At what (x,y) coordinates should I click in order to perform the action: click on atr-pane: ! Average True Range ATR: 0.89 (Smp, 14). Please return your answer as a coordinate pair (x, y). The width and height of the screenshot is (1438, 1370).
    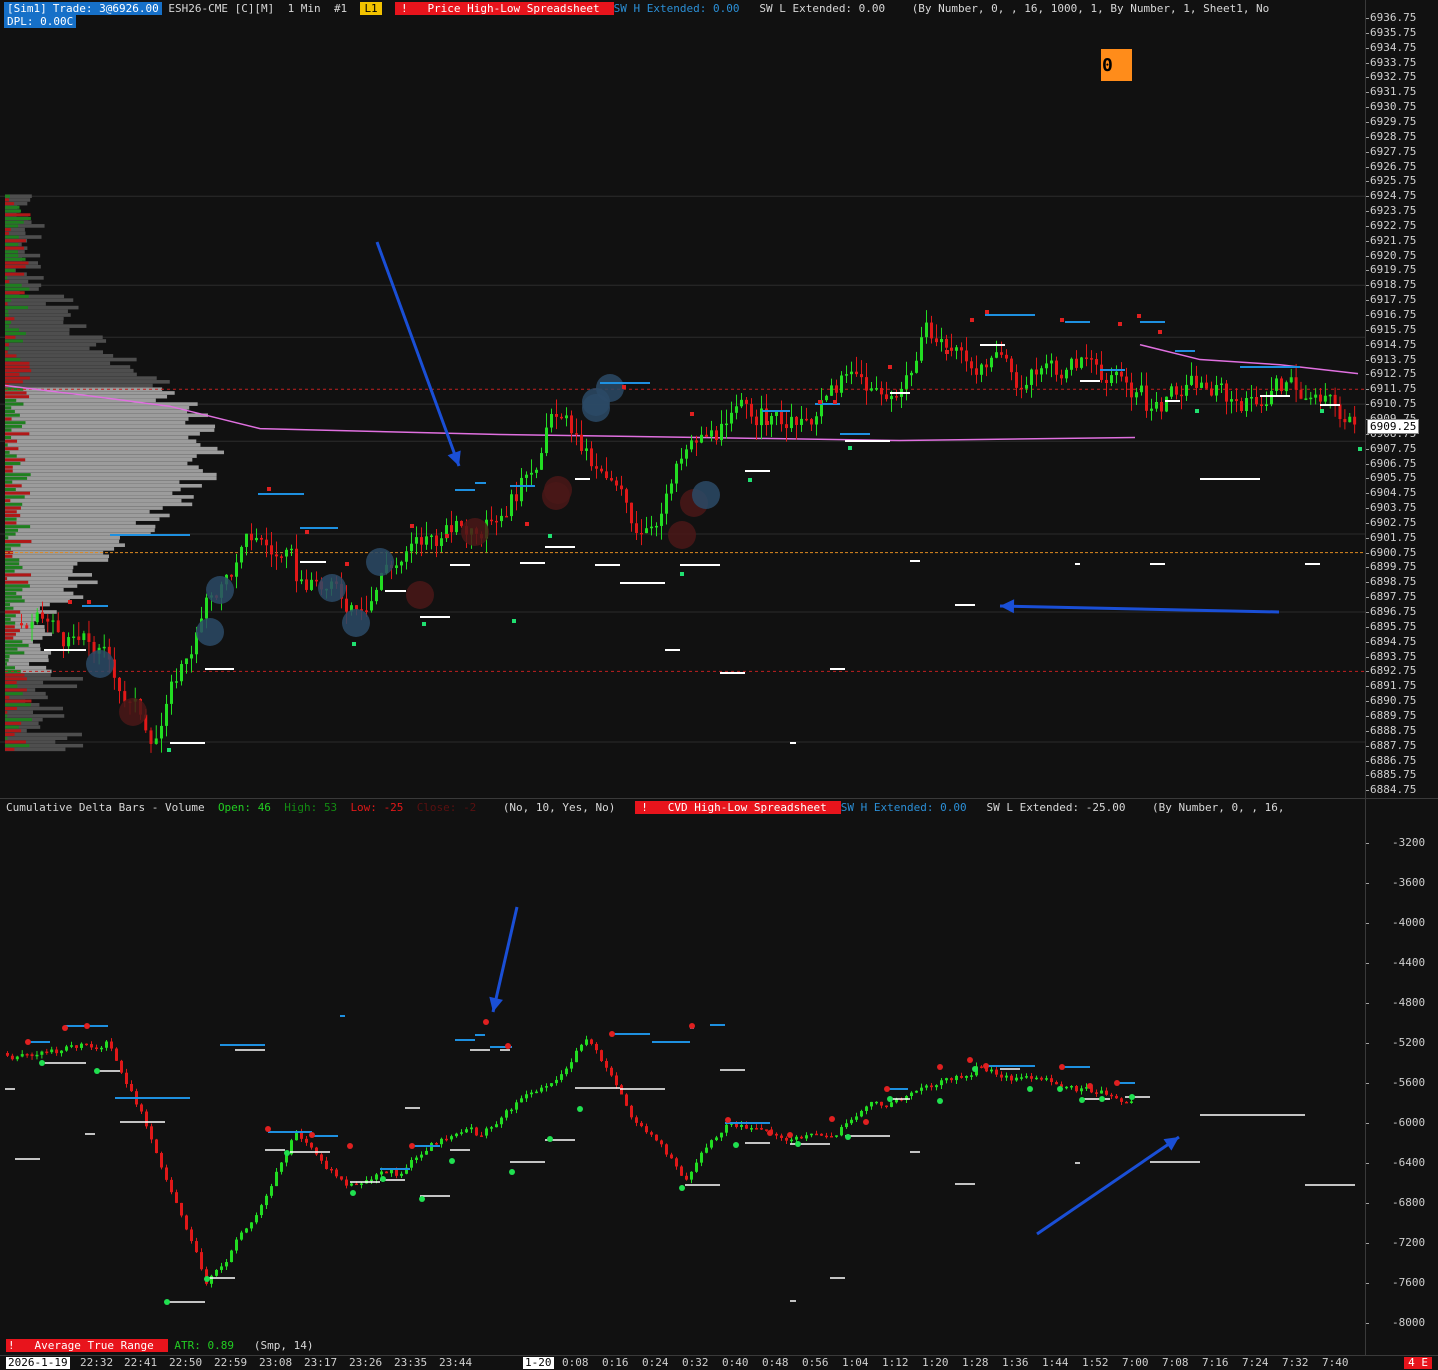
    Looking at the image, I should click on (682, 1345).